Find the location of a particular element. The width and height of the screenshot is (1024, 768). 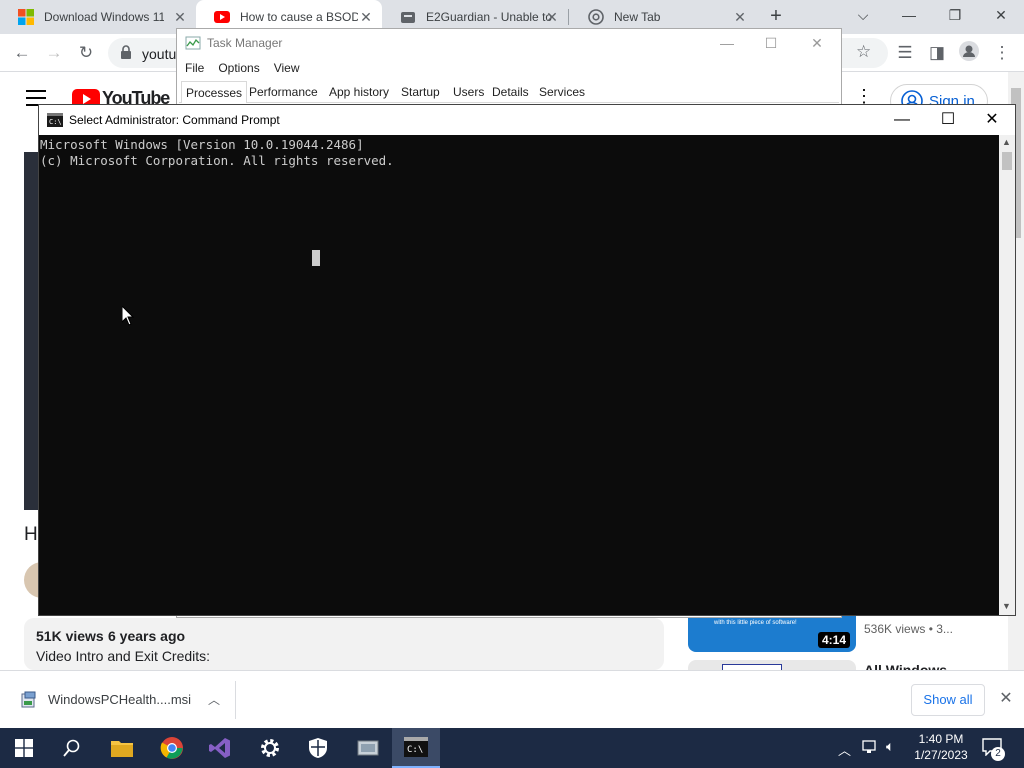

network-tool-icon is located at coordinates (368, 748).